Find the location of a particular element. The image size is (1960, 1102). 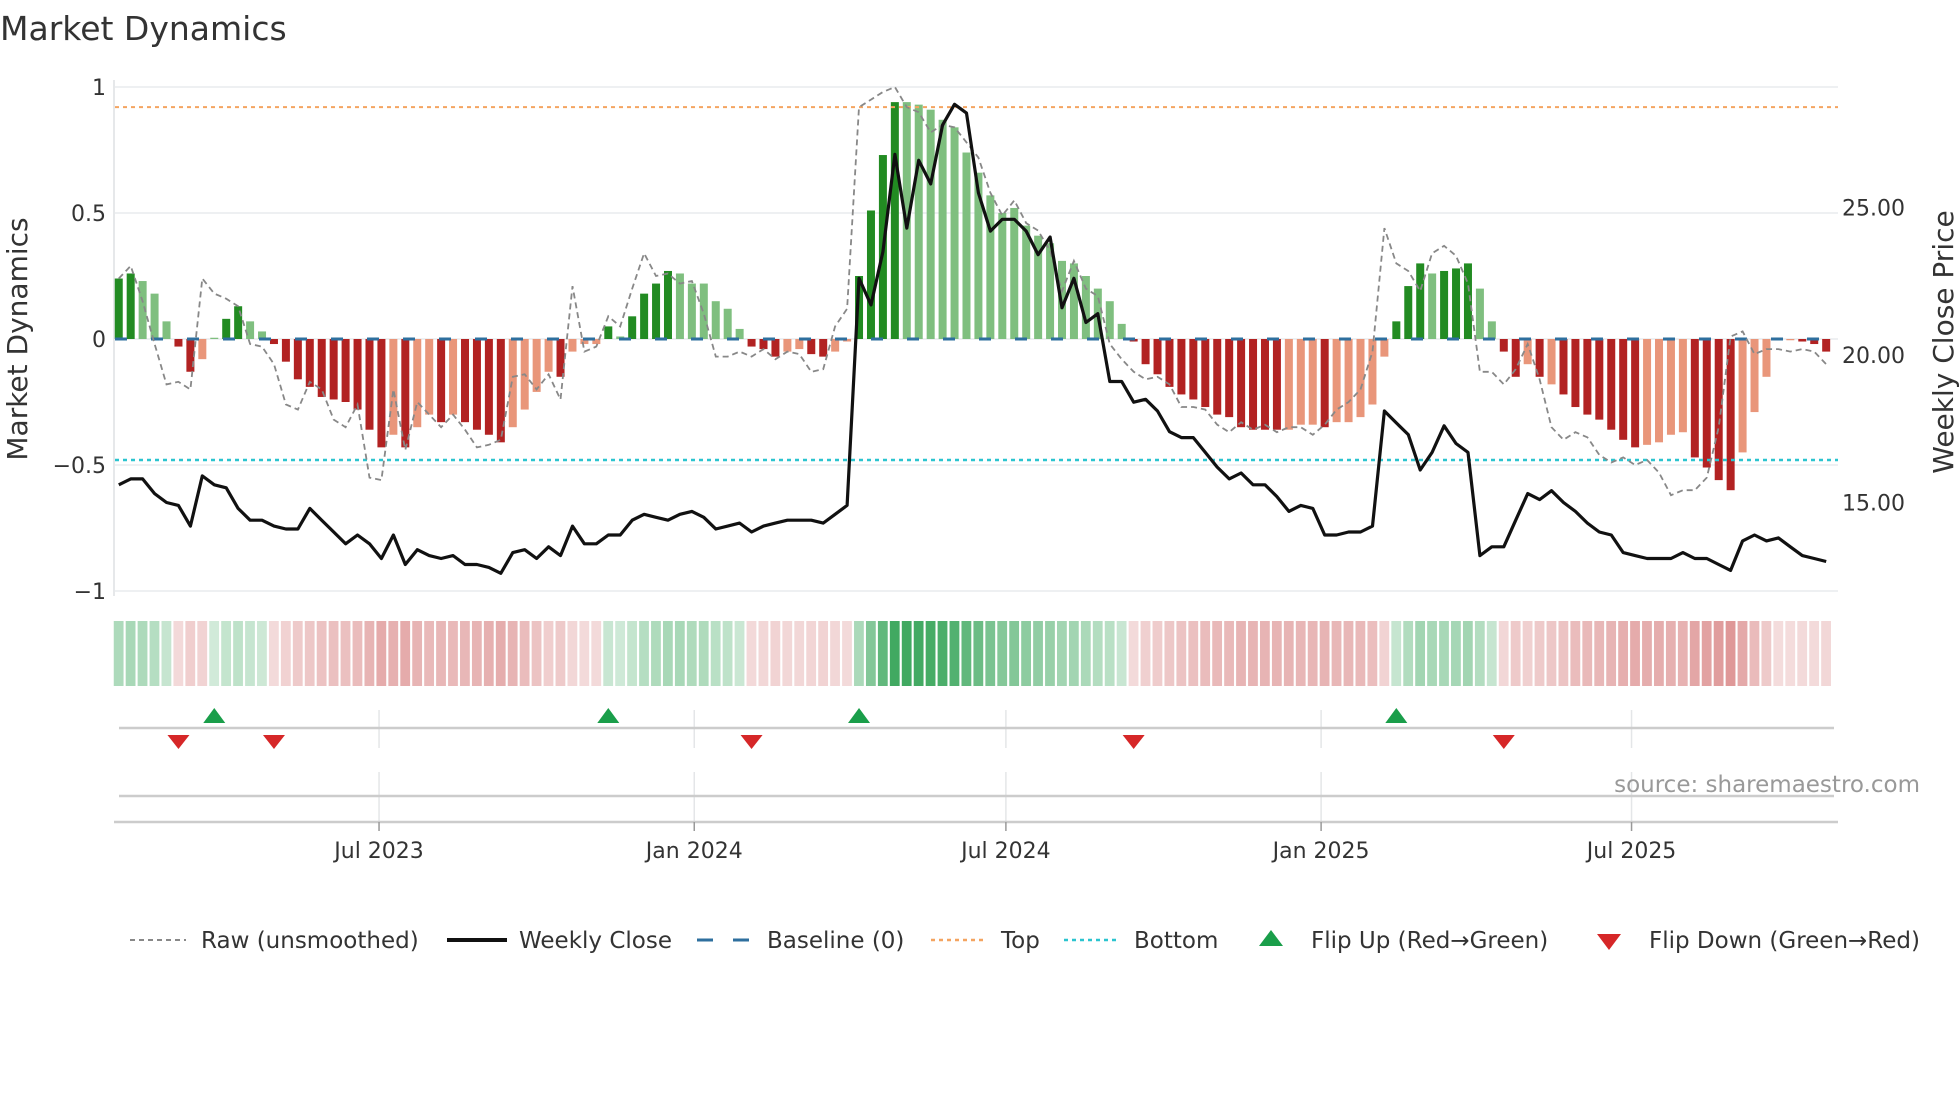

x-tick-label: Jul 2025 is located at coordinates (1631, 851).